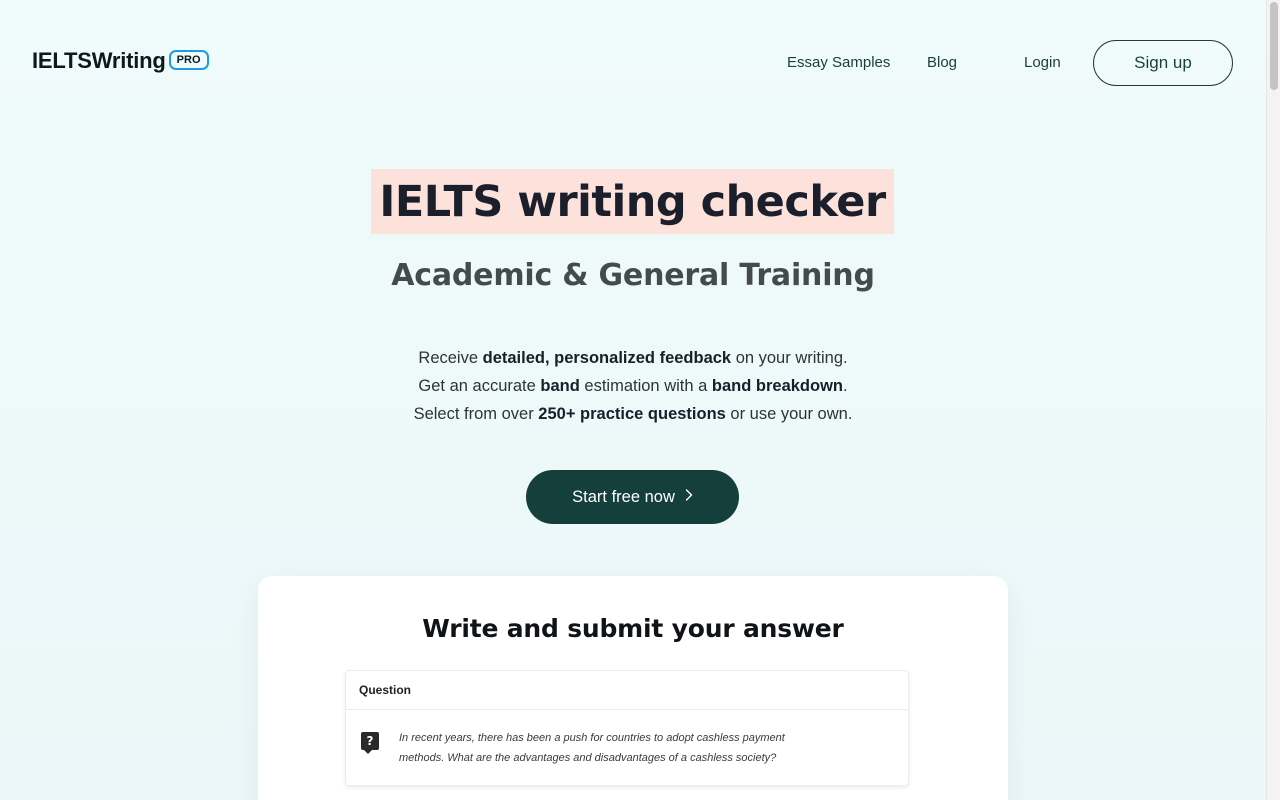 The image size is (1280, 800). What do you see at coordinates (623, 496) in the screenshot?
I see `start-free-label: Start free now` at bounding box center [623, 496].